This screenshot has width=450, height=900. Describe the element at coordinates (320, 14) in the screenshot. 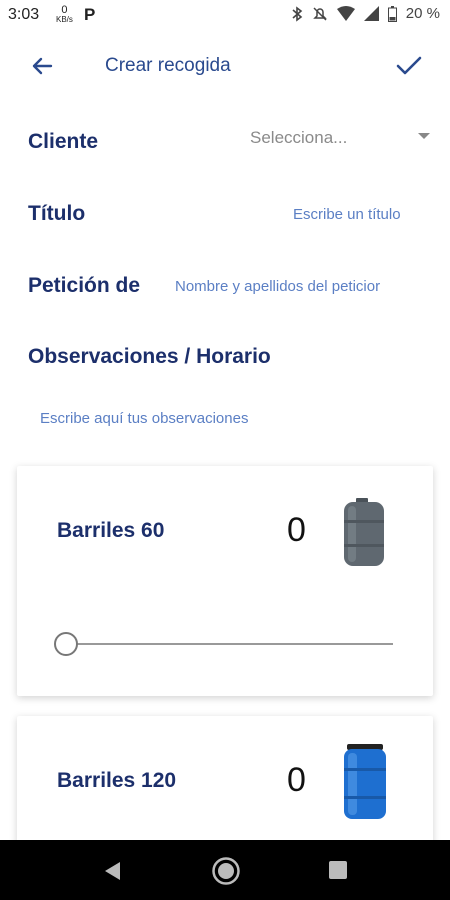

I see `mute-bell-icon` at that location.